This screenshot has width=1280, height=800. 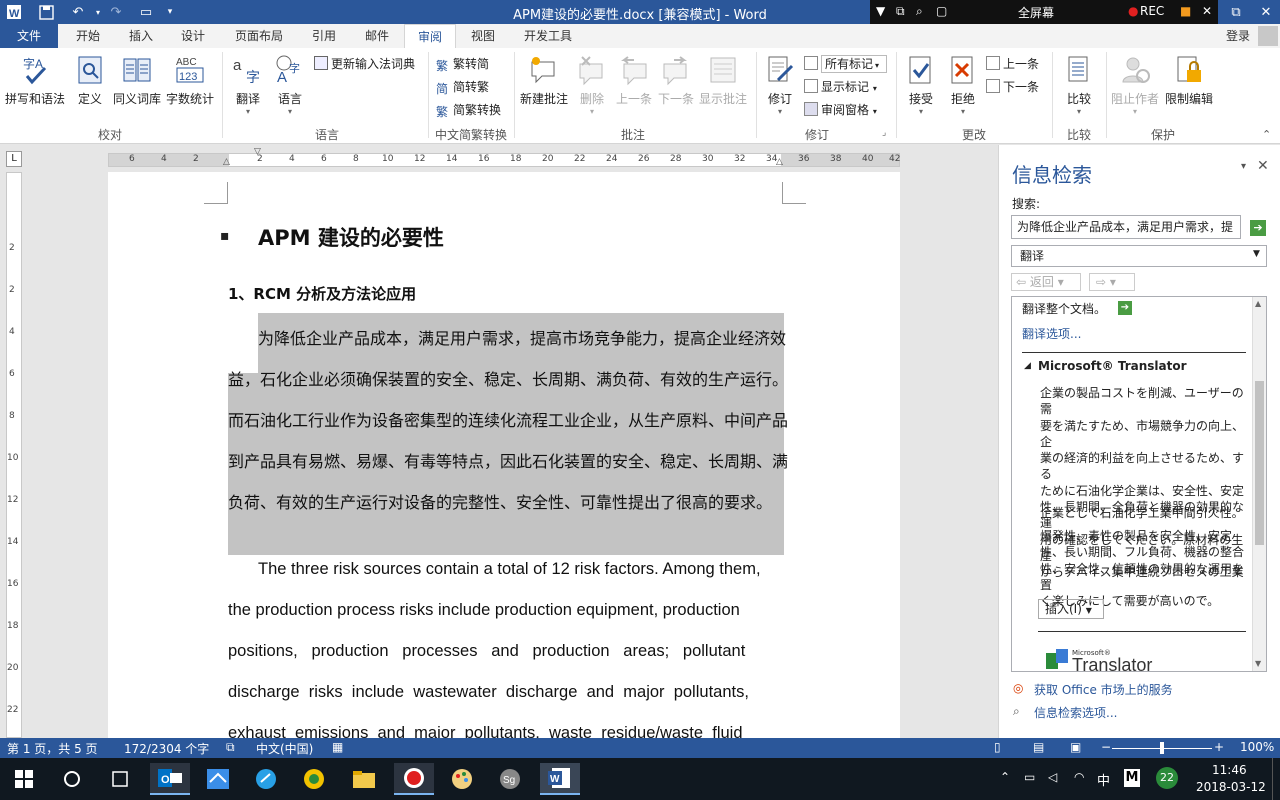 What do you see at coordinates (1238, 36) in the screenshot?
I see `signin-link: 登录` at bounding box center [1238, 36].